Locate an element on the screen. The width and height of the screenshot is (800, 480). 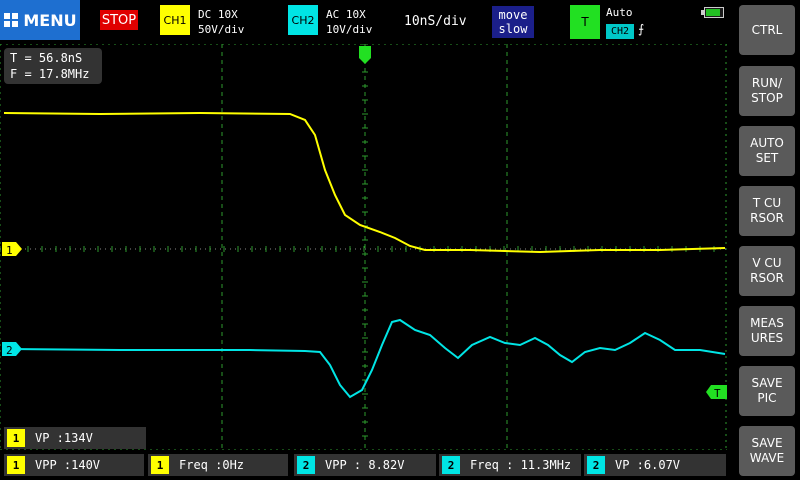
measurement-ch1-freq: 1 Freq :0Hz is located at coordinates (218, 465).